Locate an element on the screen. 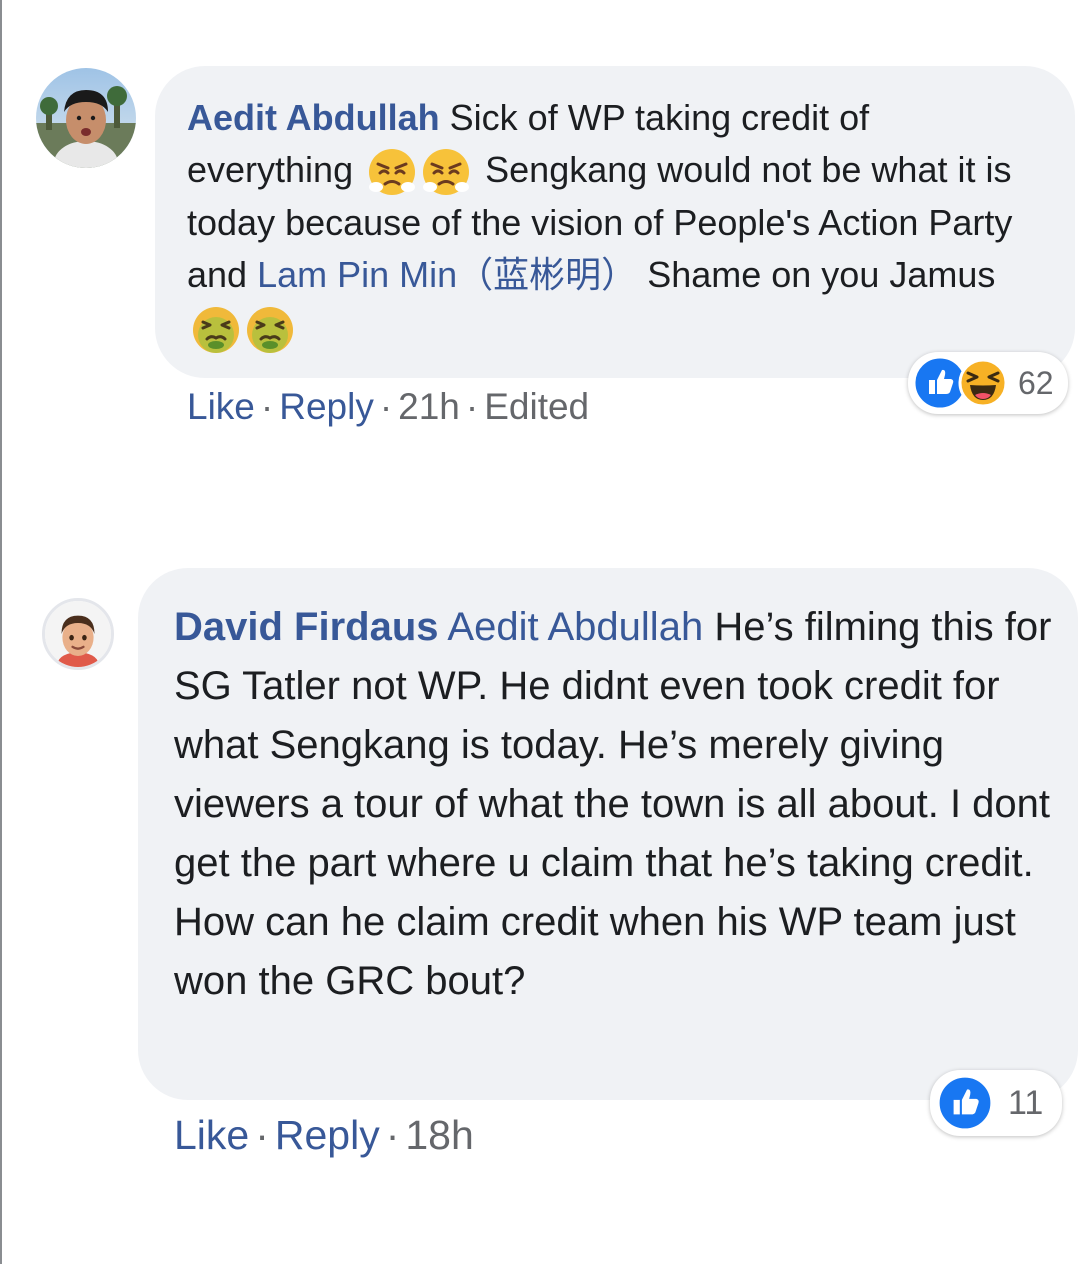 This screenshot has width=1080, height=1264. reaction-count: 62 is located at coordinates (1036, 382).